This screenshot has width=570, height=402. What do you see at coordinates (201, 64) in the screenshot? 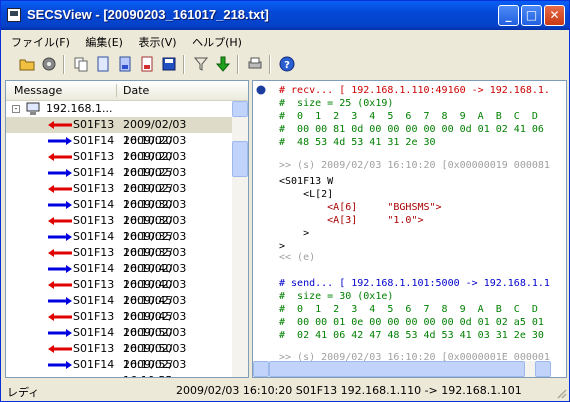
I see `filter-icon` at bounding box center [201, 64].